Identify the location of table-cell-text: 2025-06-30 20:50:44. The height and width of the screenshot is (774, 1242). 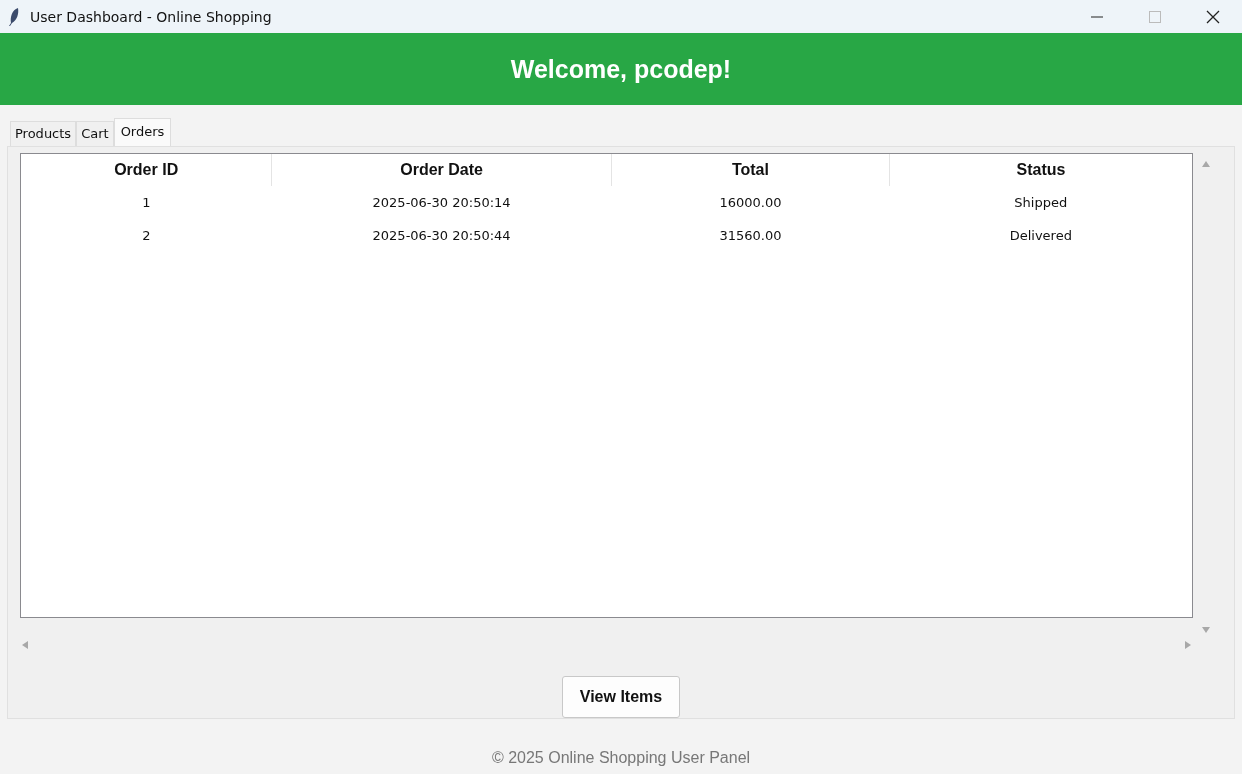
(441, 236).